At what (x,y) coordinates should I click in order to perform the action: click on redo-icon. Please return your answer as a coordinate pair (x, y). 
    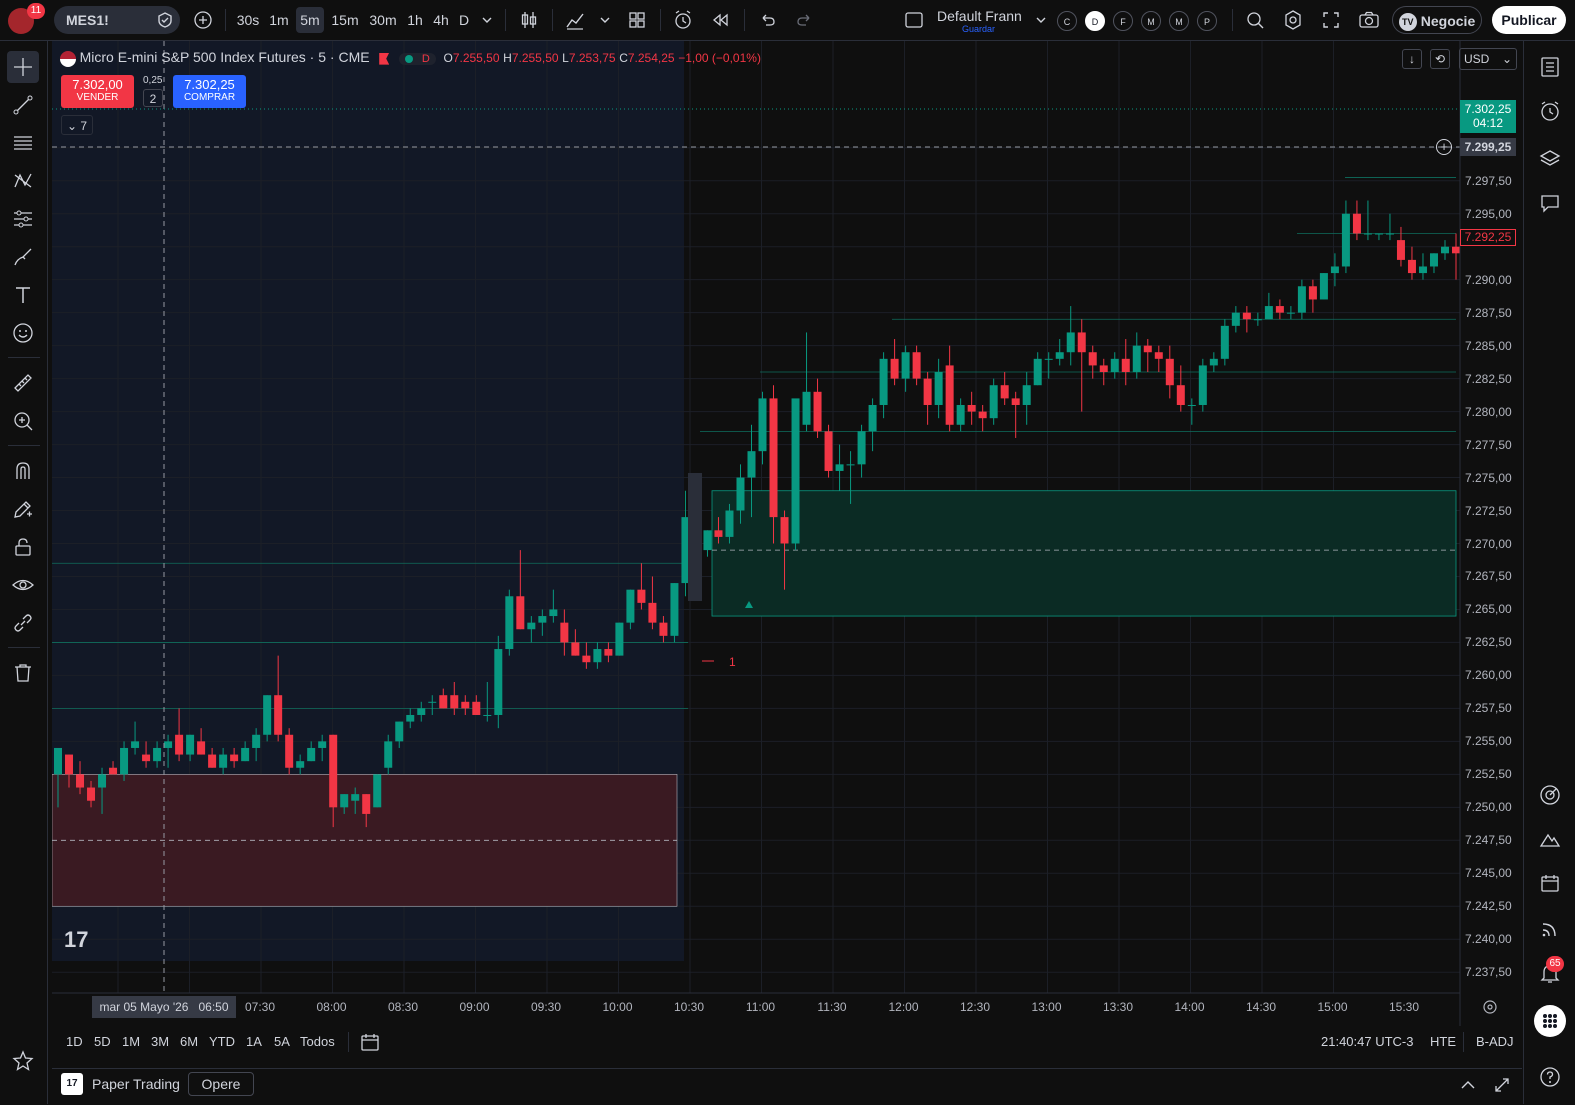
    Looking at the image, I should click on (805, 20).